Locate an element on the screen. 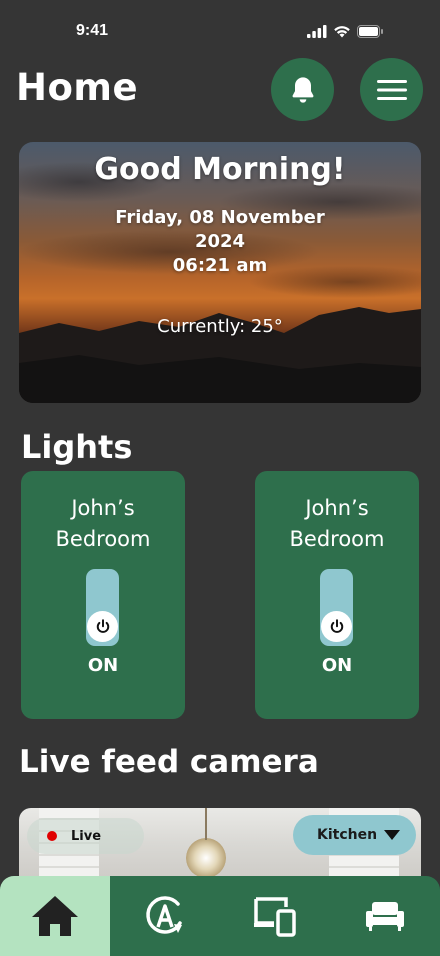 The image size is (440, 956). battery-icon is located at coordinates (370, 31).